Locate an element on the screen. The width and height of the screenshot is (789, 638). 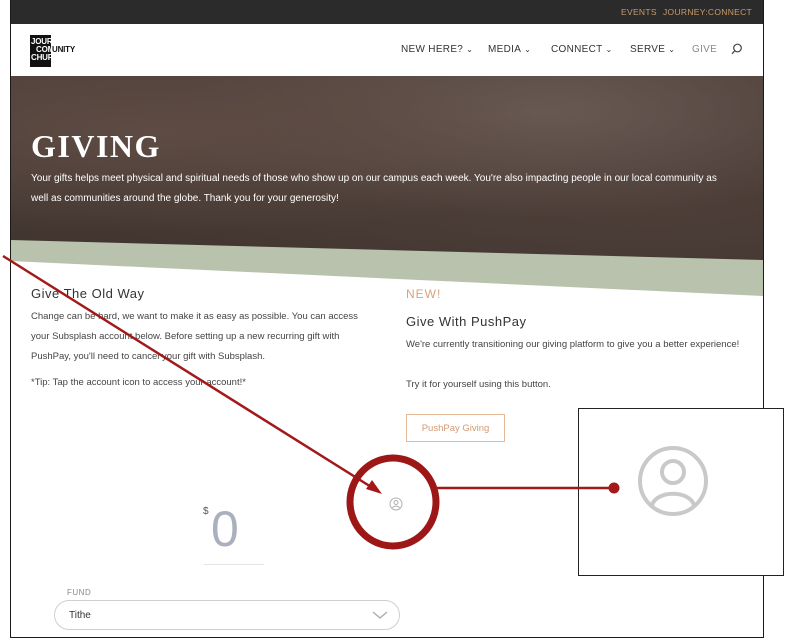
nav-label: MEDIA is located at coordinates (505, 49).